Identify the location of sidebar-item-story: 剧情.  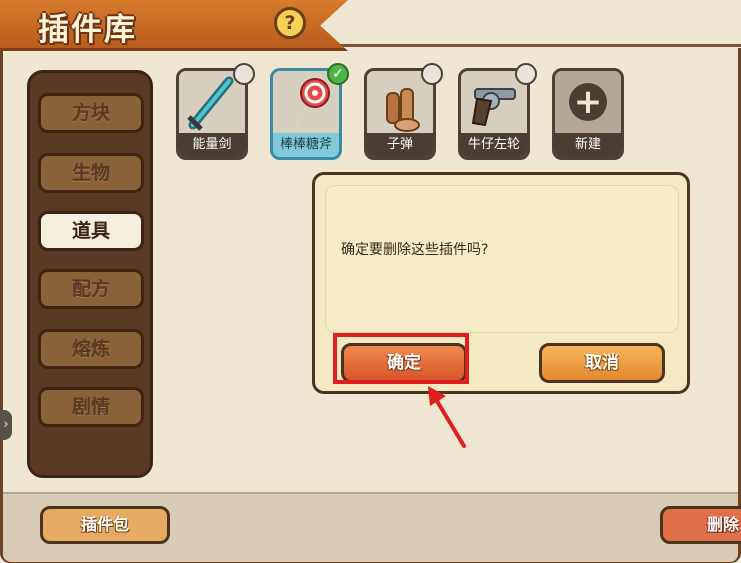
(91, 407).